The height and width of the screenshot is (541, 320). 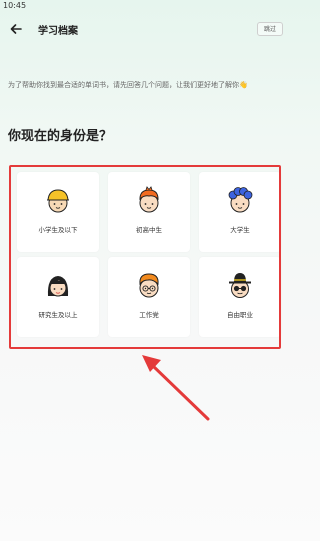 What do you see at coordinates (240, 200) in the screenshot?
I see `student-blue-hair-avatar` at bounding box center [240, 200].